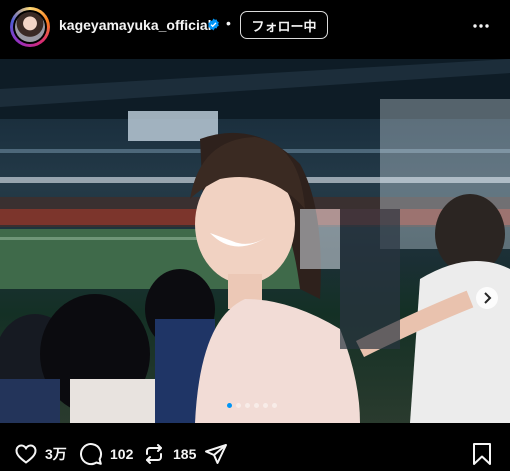 The height and width of the screenshot is (471, 510). What do you see at coordinates (184, 454) in the screenshot?
I see `repost-count: 185` at bounding box center [184, 454].